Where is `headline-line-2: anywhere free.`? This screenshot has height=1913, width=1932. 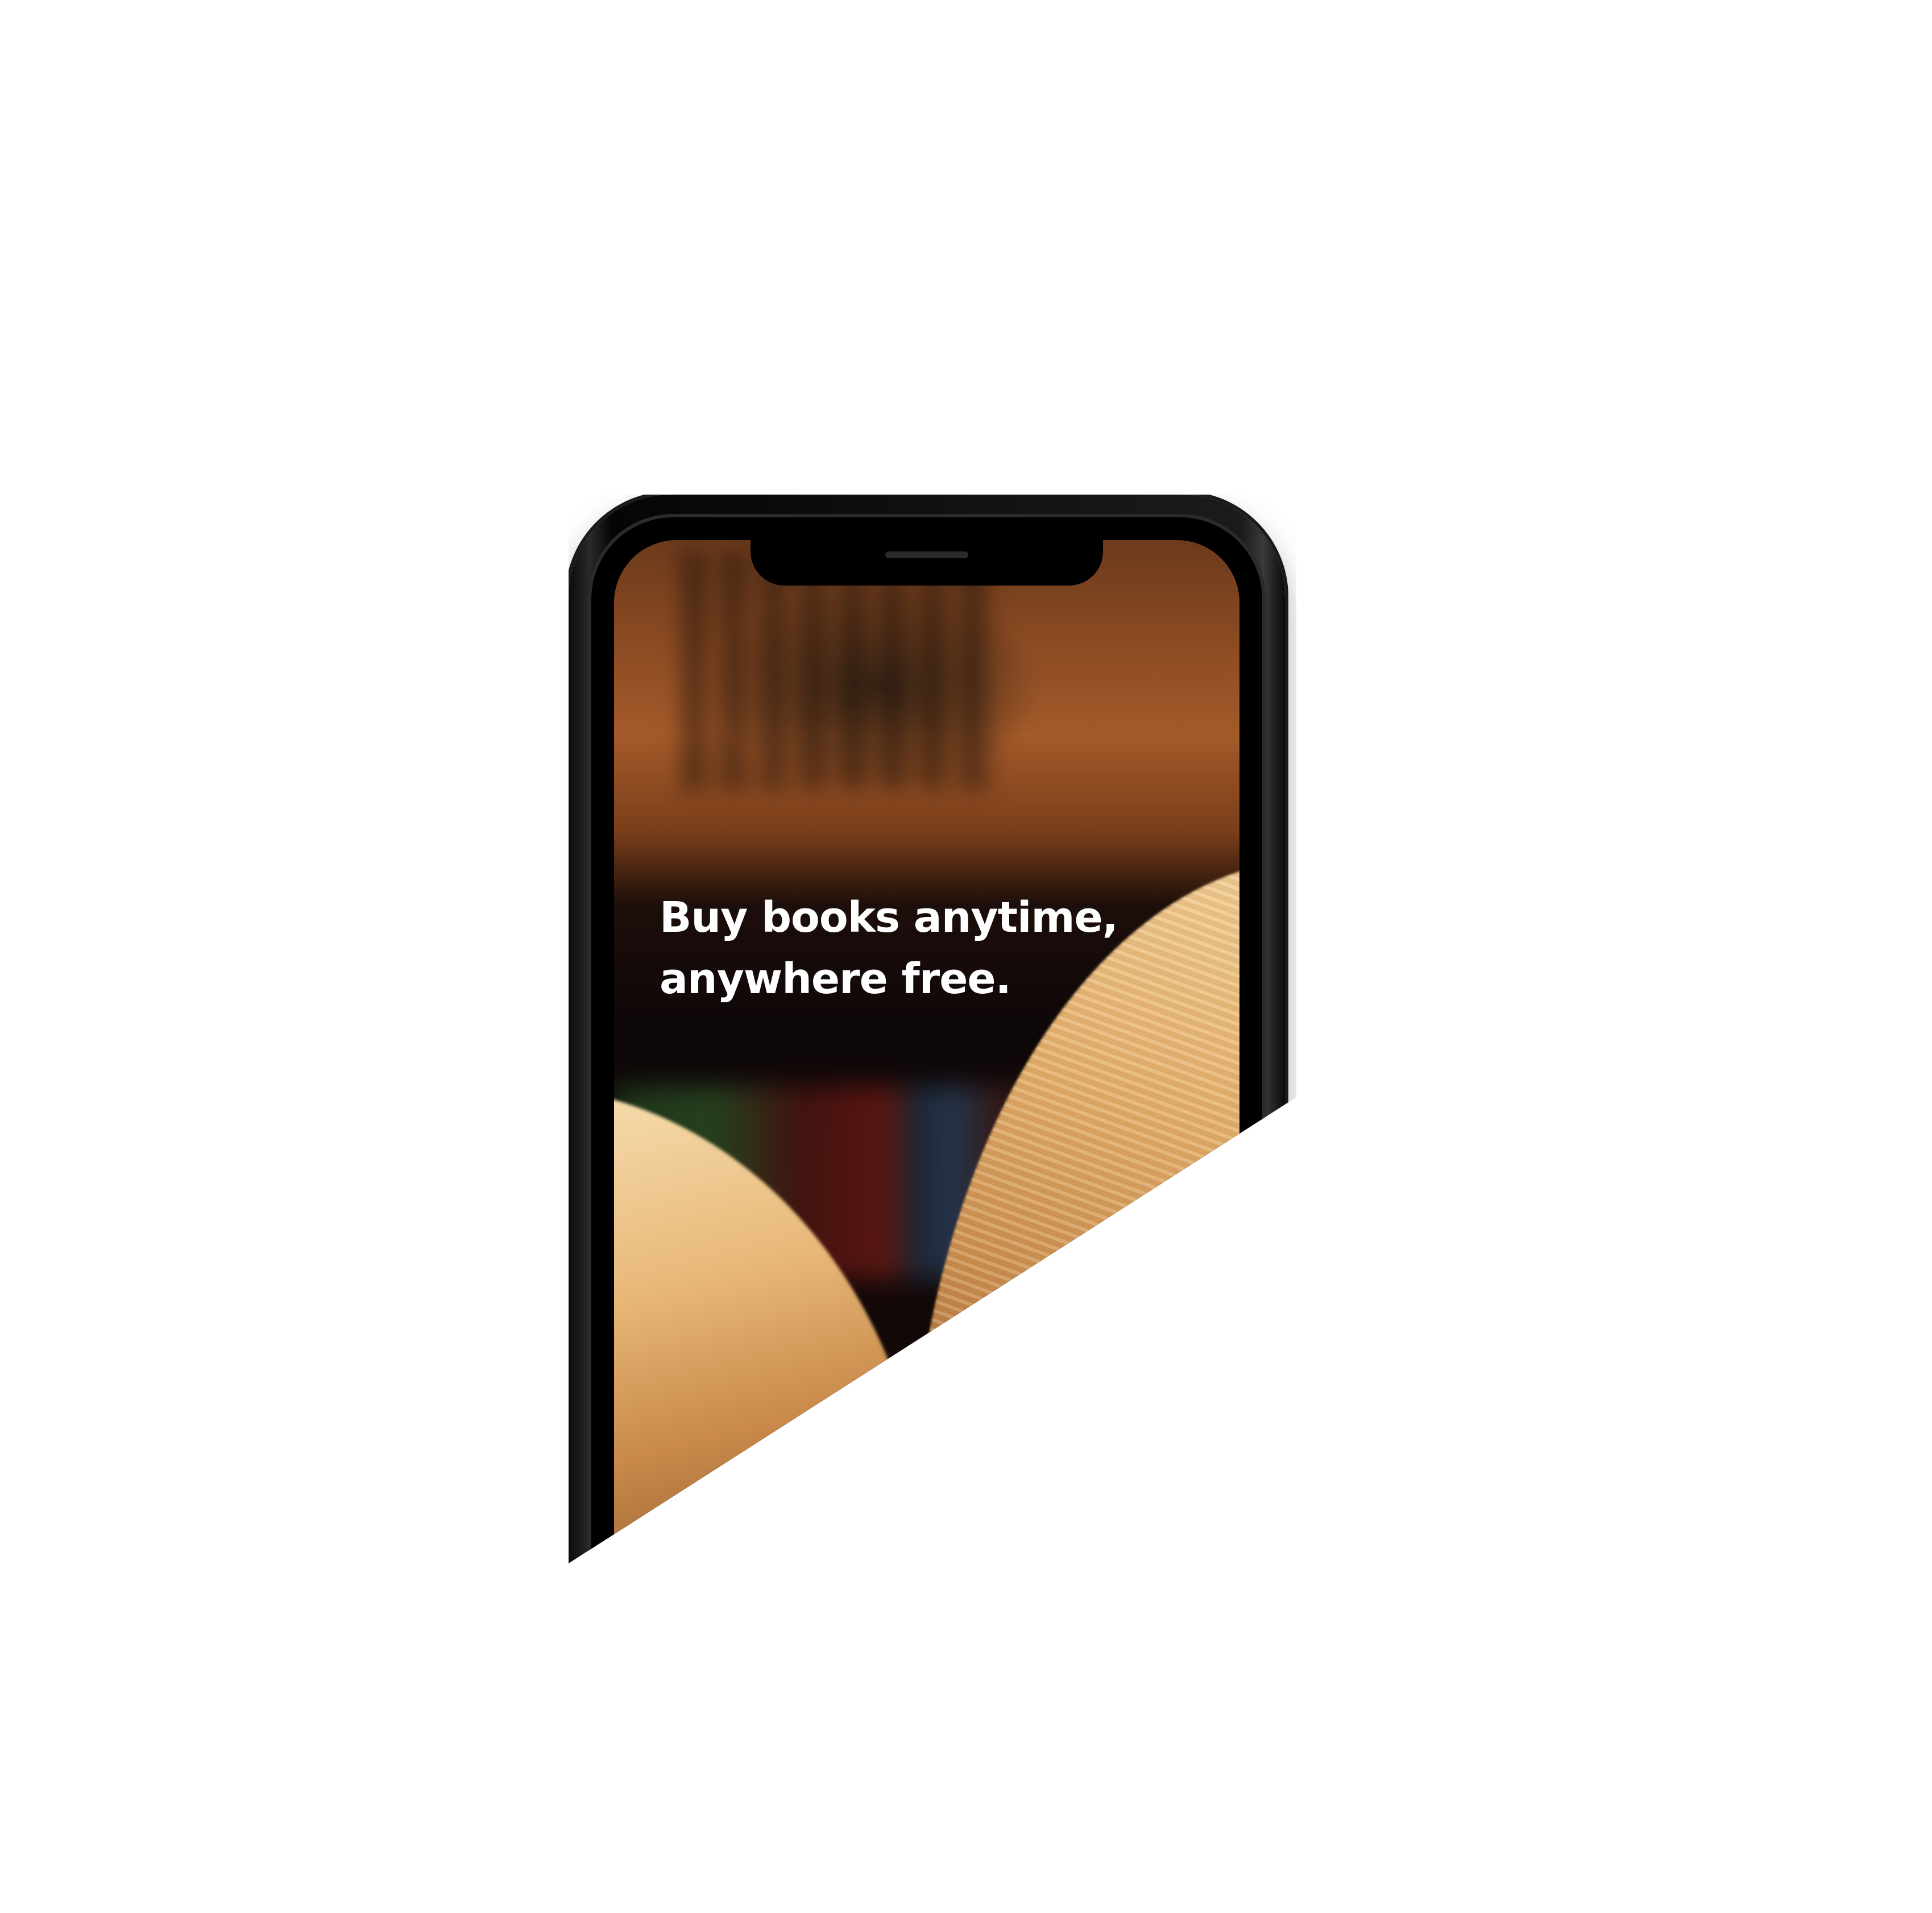
headline-line-2: anywhere free. is located at coordinates (835, 979).